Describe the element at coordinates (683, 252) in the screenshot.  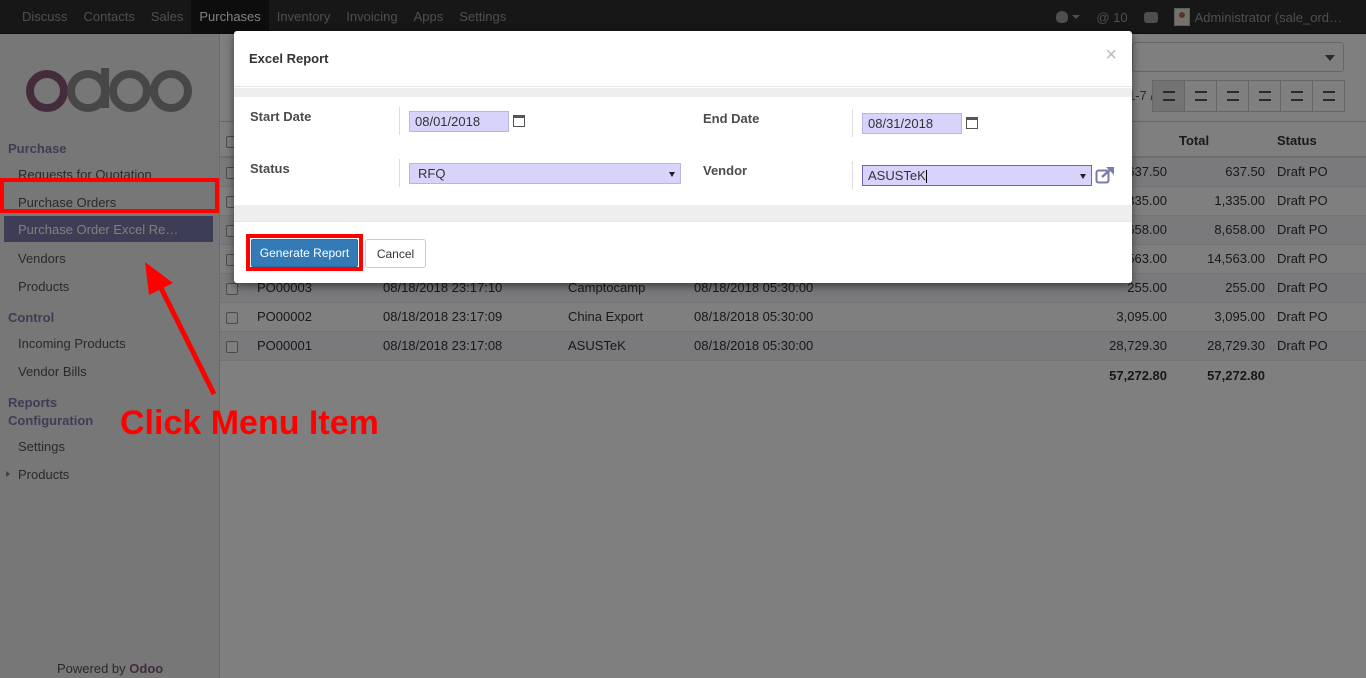
I see `modal-footer: Generate Report Cancel` at that location.